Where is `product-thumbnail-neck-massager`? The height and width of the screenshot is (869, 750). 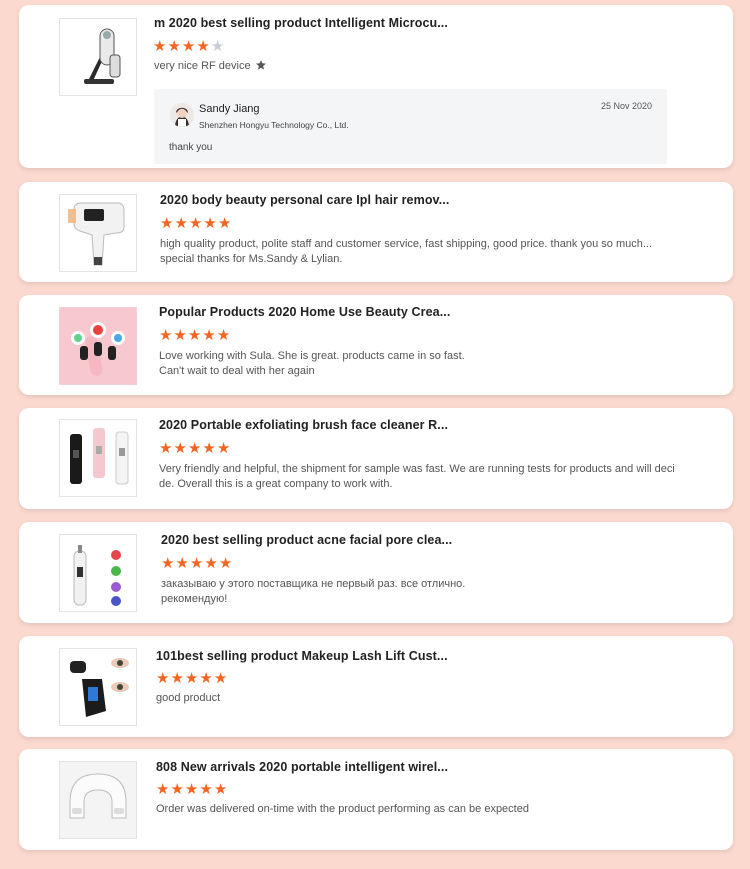 product-thumbnail-neck-massager is located at coordinates (98, 800).